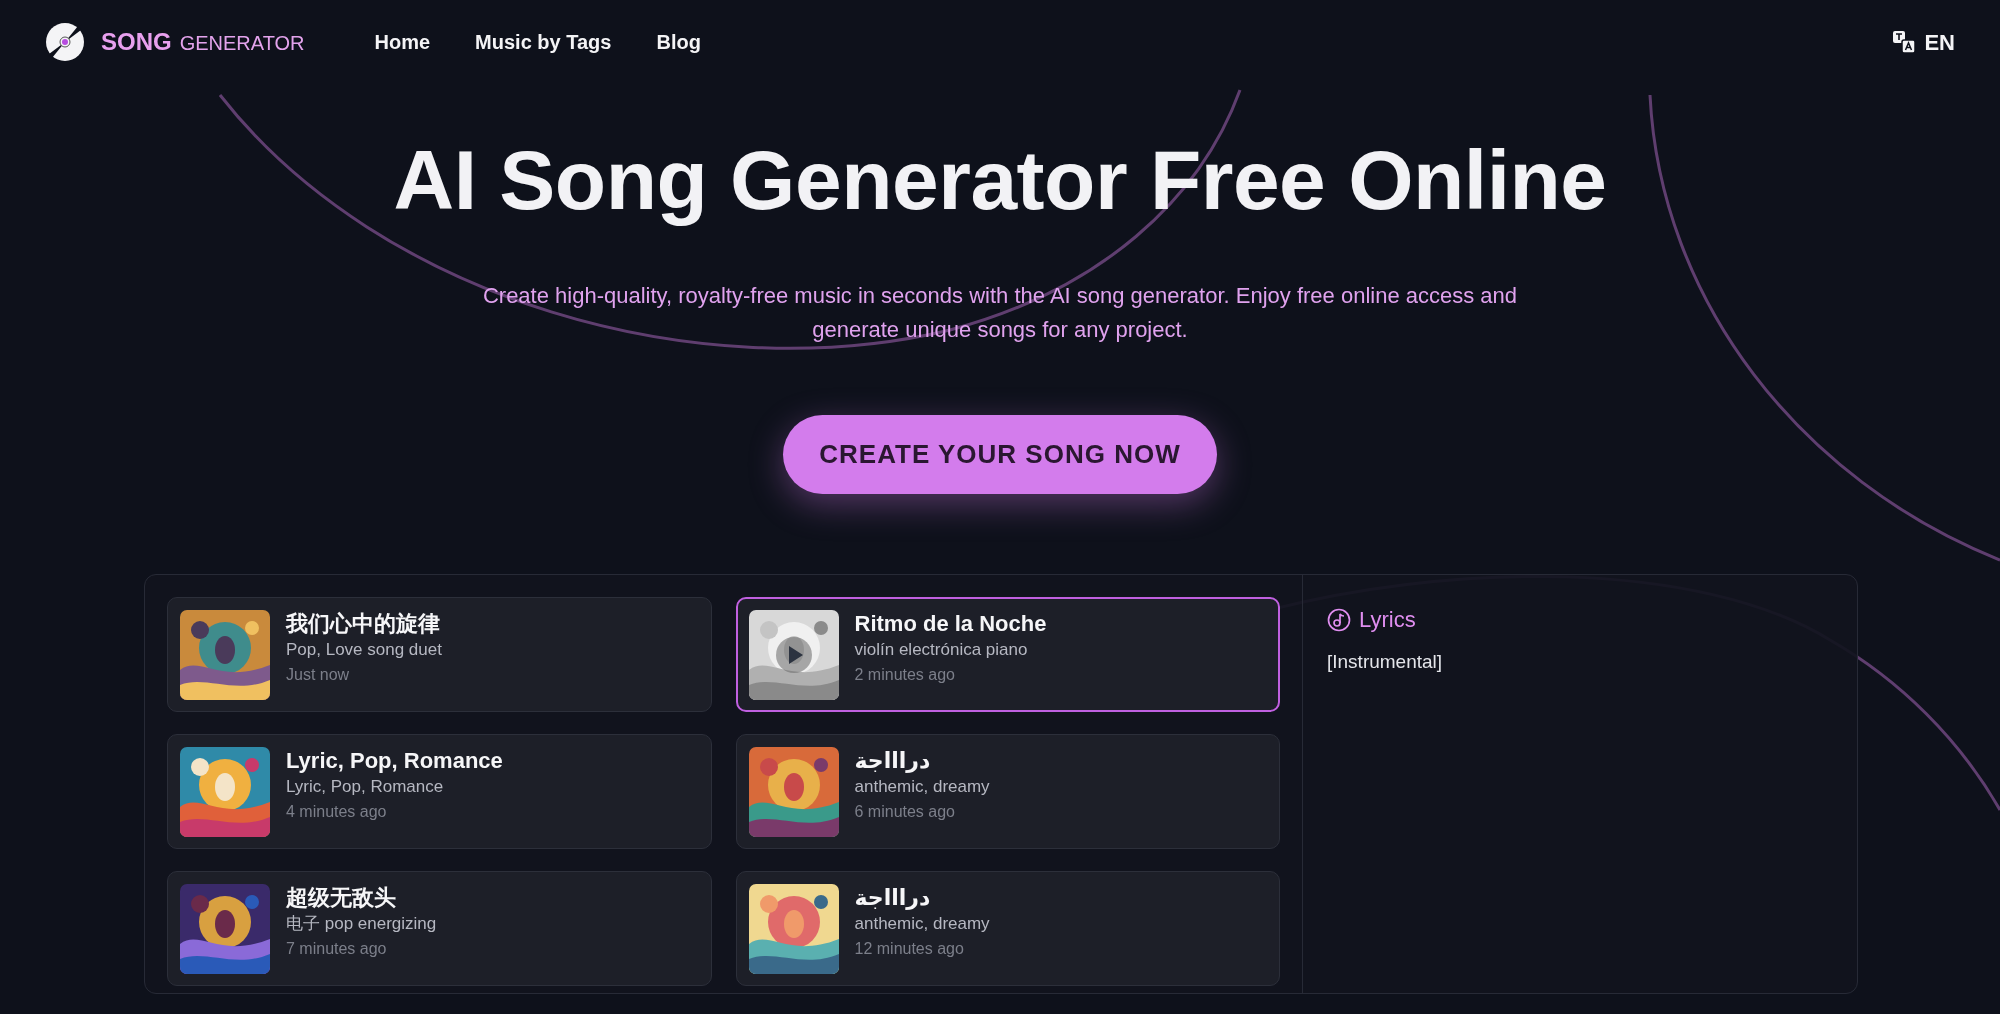 Image resolution: width=2000 pixels, height=1014 pixels. I want to click on song-card: 超级无敌头 电子 pop energizing 7 minutes ago, so click(439, 929).